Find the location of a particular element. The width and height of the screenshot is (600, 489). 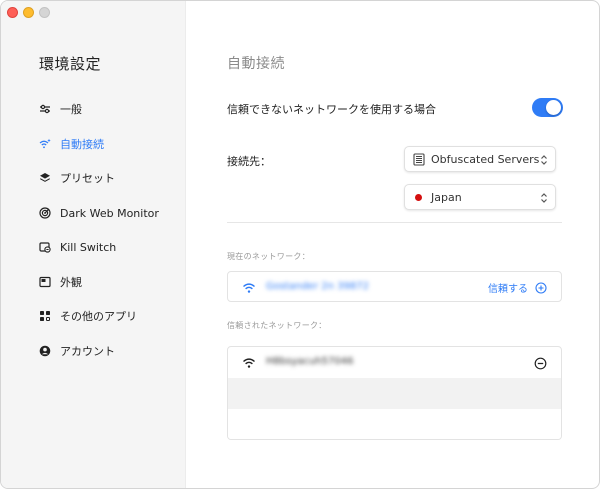

kill-switch-icon is located at coordinates (45, 247).